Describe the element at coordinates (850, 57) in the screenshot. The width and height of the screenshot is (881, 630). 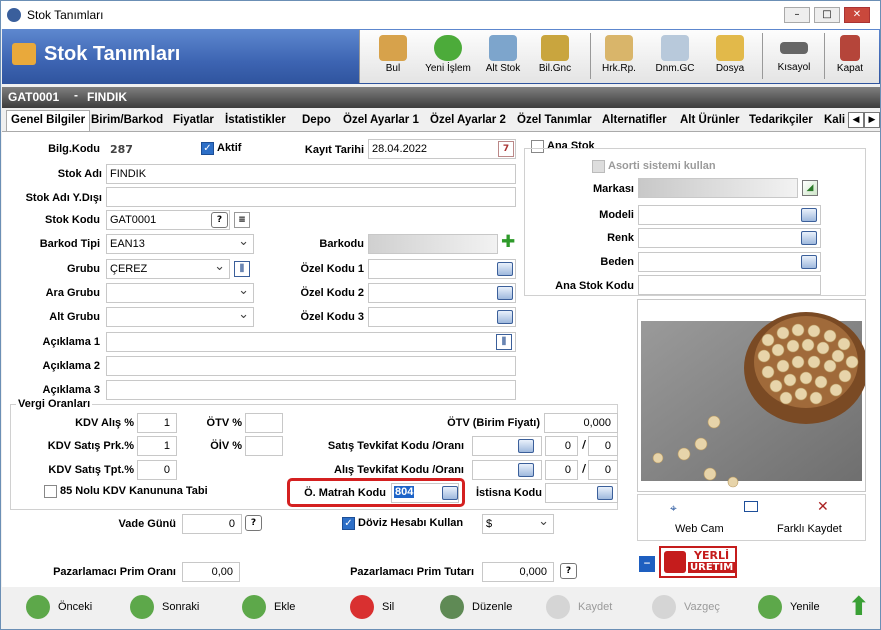
I see `kapat-button: Kapat` at that location.